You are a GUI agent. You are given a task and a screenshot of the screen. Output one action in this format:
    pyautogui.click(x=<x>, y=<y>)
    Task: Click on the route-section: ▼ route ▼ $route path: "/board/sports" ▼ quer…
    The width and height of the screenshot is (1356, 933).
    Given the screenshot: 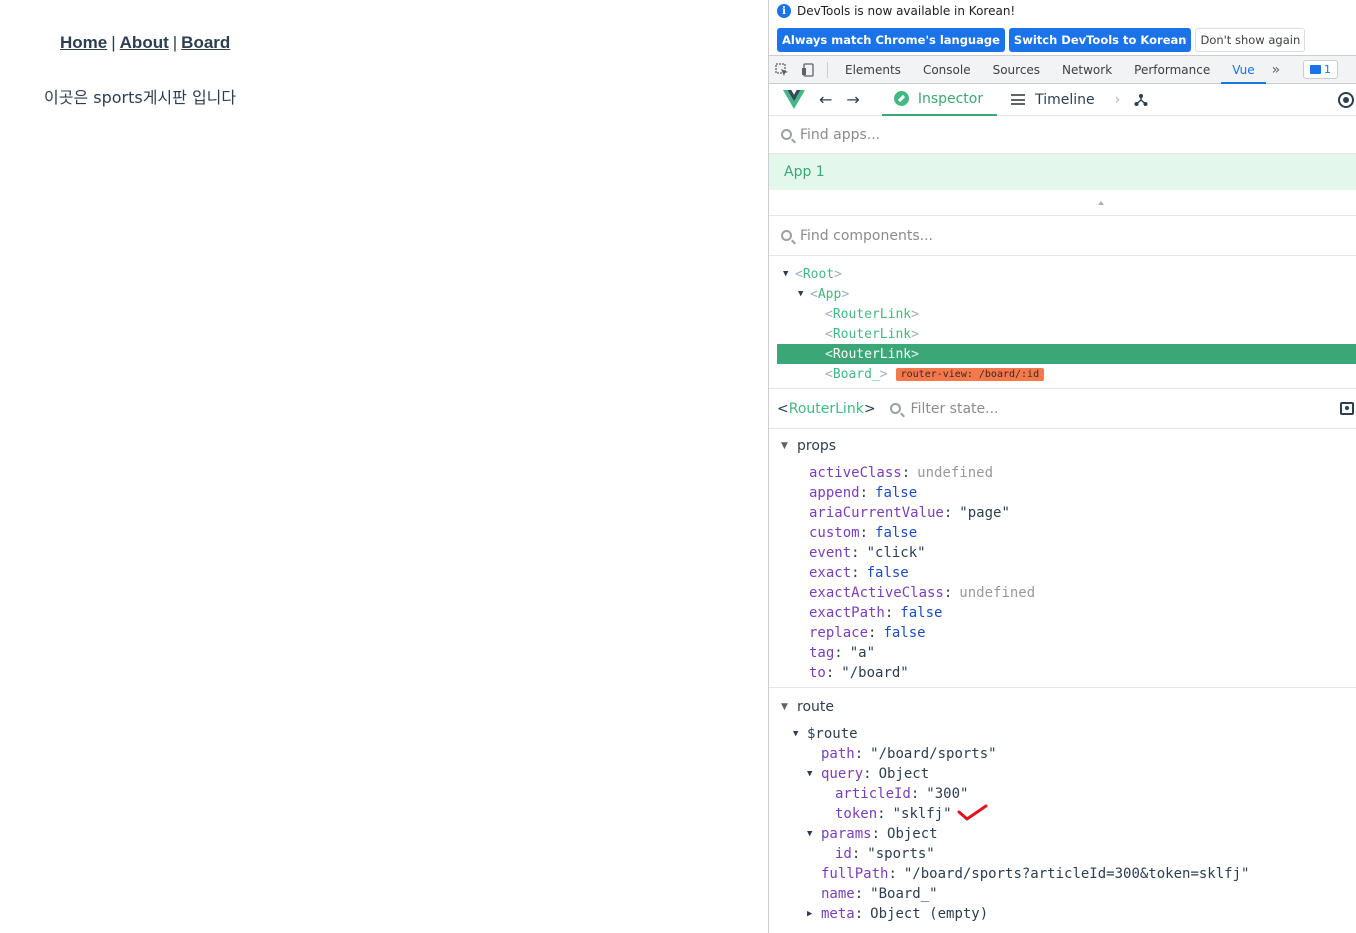 What is the action you would take?
    pyautogui.click(x=1062, y=809)
    